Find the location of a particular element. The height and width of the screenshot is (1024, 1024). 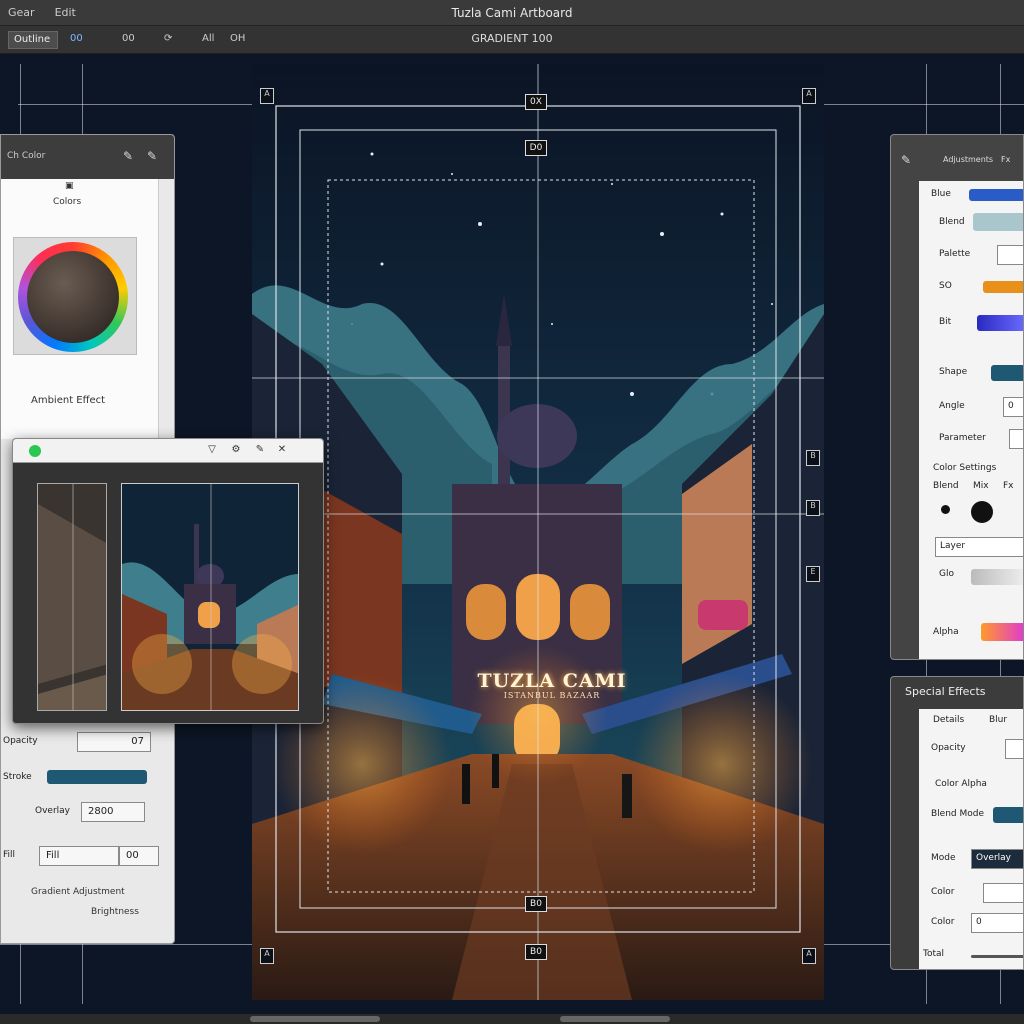

toggle-label-mix: Mix is located at coordinates (981, 486).